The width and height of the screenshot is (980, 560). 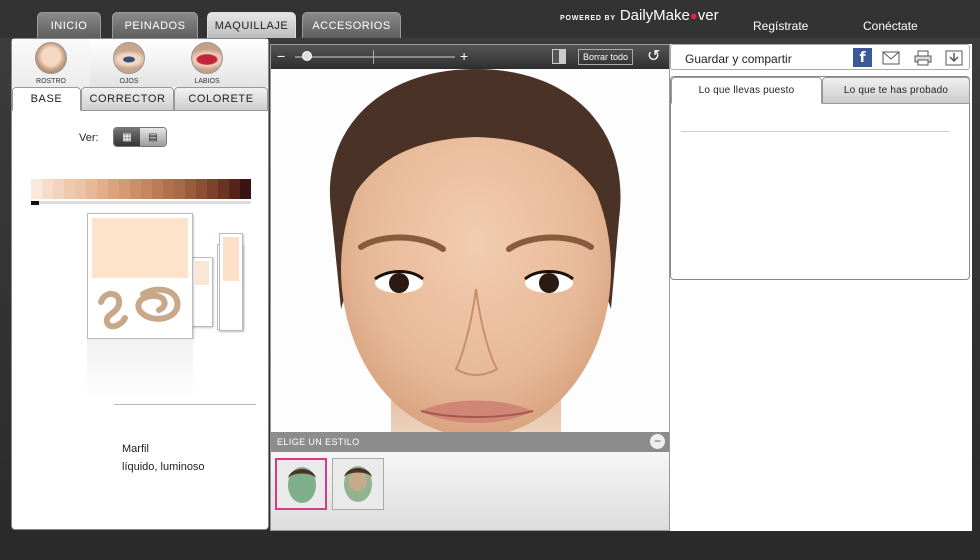 What do you see at coordinates (815, 131) in the screenshot?
I see `tab-divider` at bounding box center [815, 131].